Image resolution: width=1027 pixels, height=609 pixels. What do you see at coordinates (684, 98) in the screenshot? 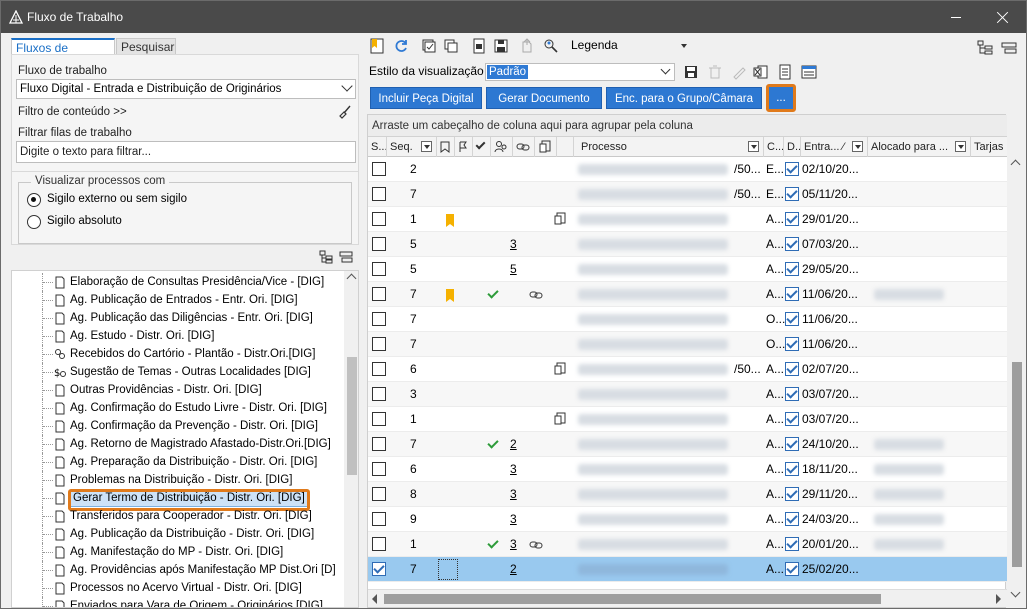
I see `enc-grupo-camara-button: Enc. para o Grupo/Câmara` at bounding box center [684, 98].